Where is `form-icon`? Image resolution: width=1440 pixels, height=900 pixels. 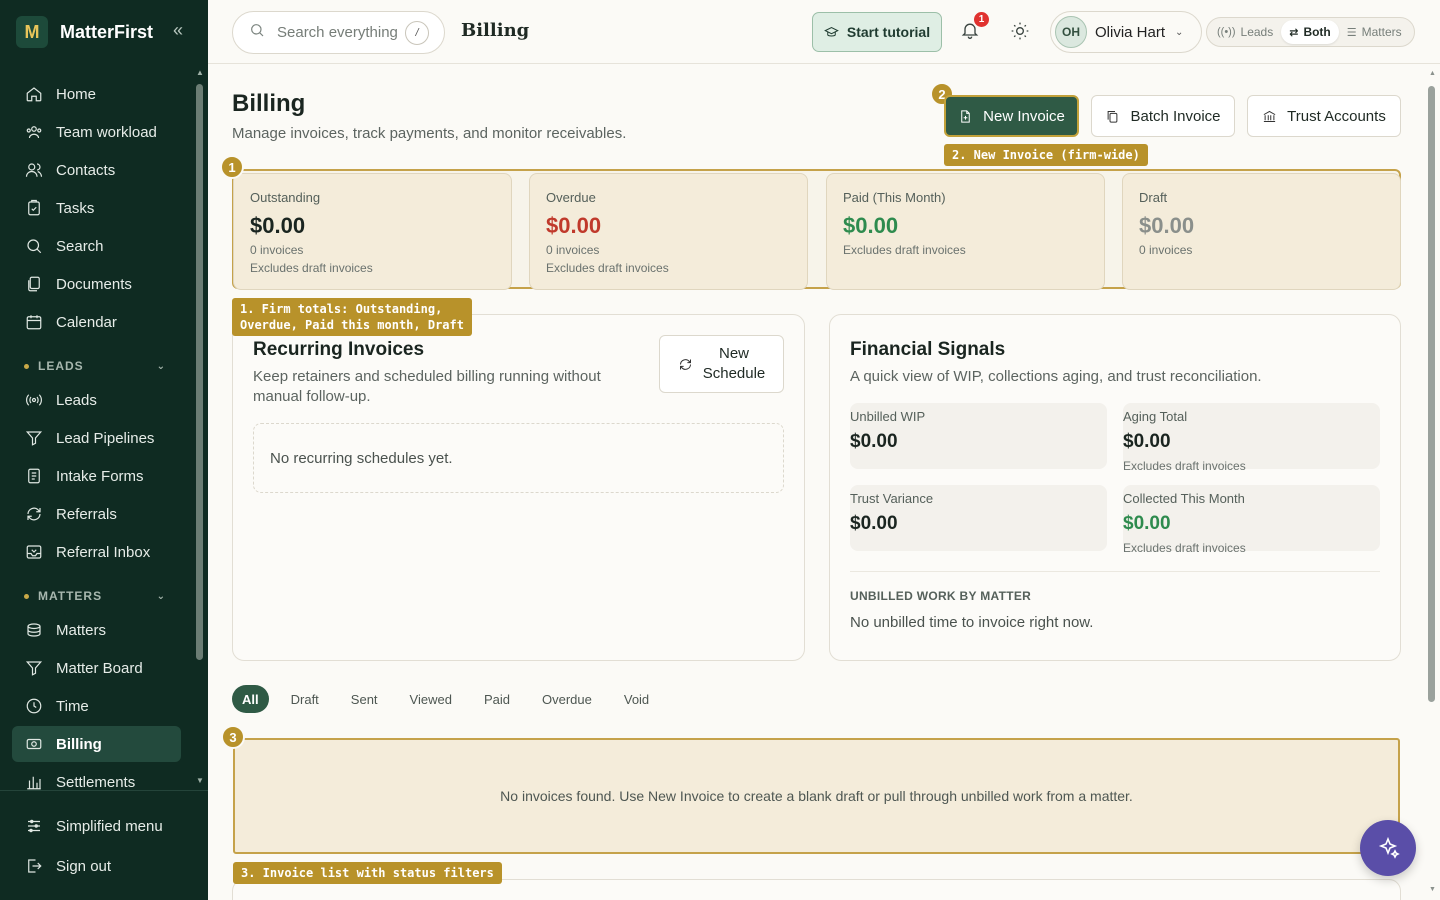
form-icon is located at coordinates (34, 476).